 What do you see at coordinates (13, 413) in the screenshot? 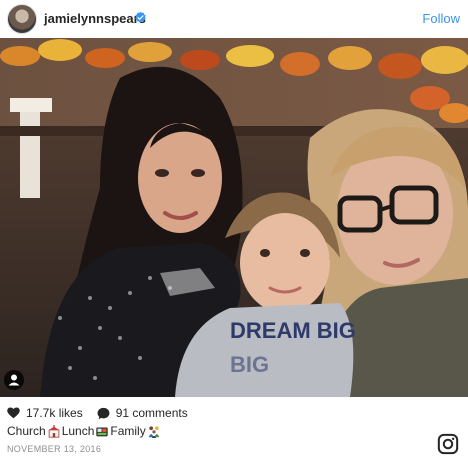
I see `heart-icon` at bounding box center [13, 413].